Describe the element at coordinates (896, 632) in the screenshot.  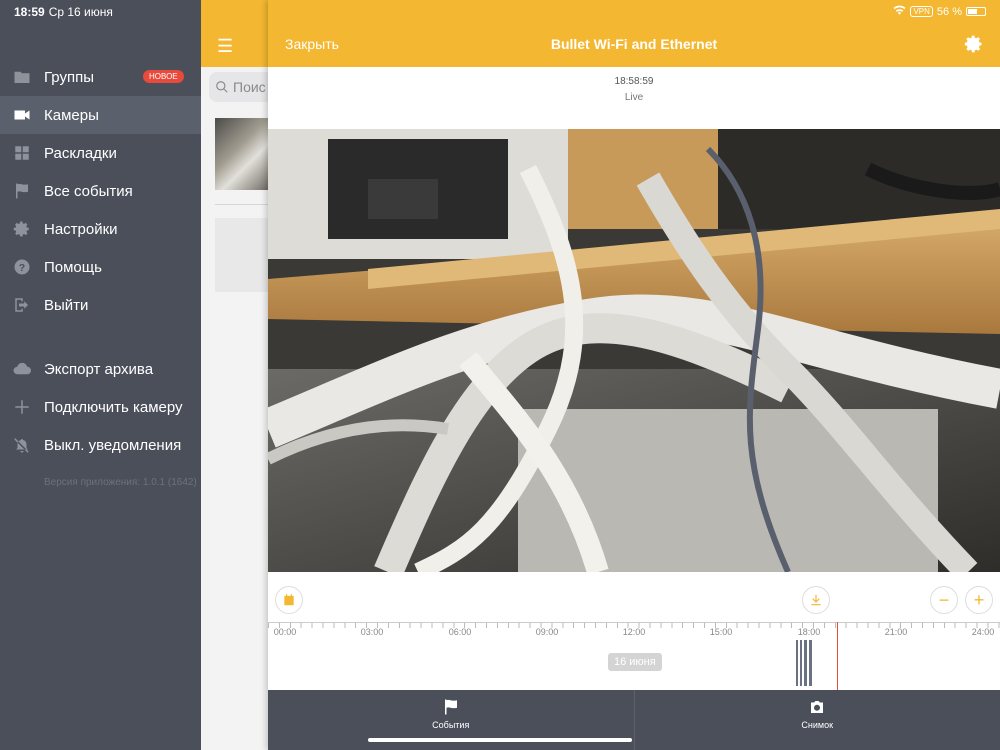
I see `tick-label: 21:00` at that location.